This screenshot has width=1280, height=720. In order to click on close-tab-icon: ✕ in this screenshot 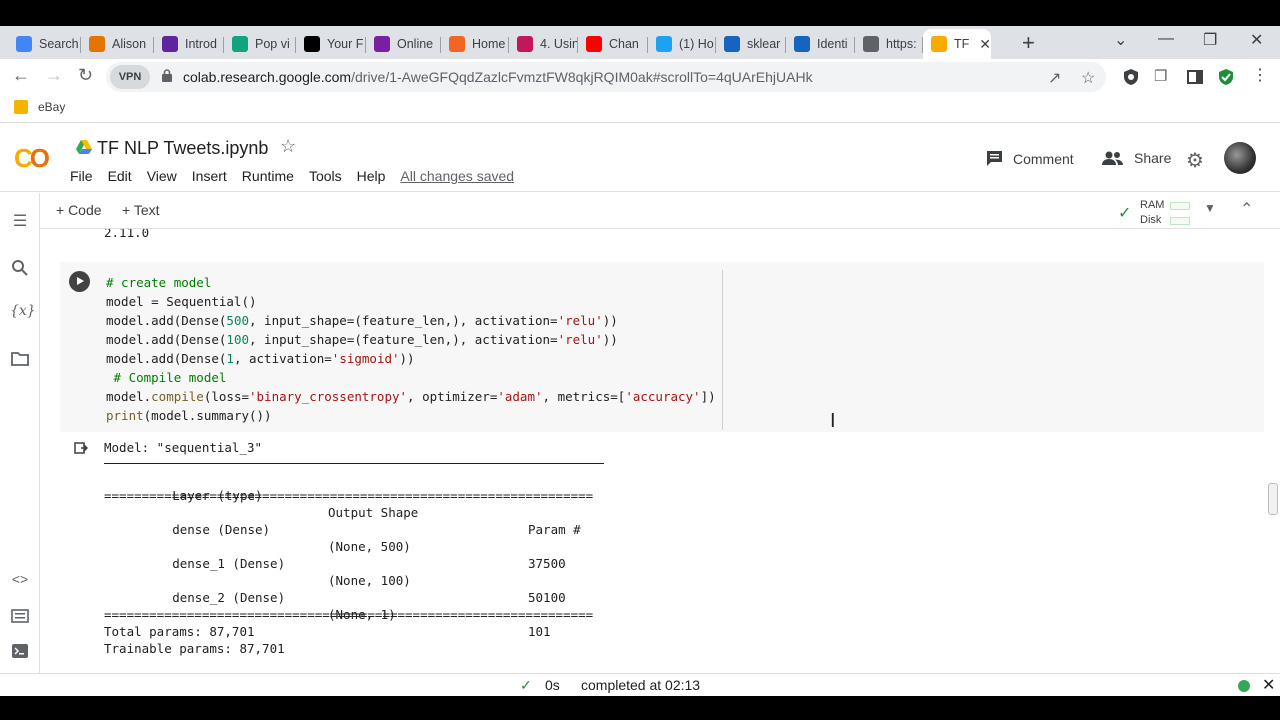, I will do `click(985, 44)`.